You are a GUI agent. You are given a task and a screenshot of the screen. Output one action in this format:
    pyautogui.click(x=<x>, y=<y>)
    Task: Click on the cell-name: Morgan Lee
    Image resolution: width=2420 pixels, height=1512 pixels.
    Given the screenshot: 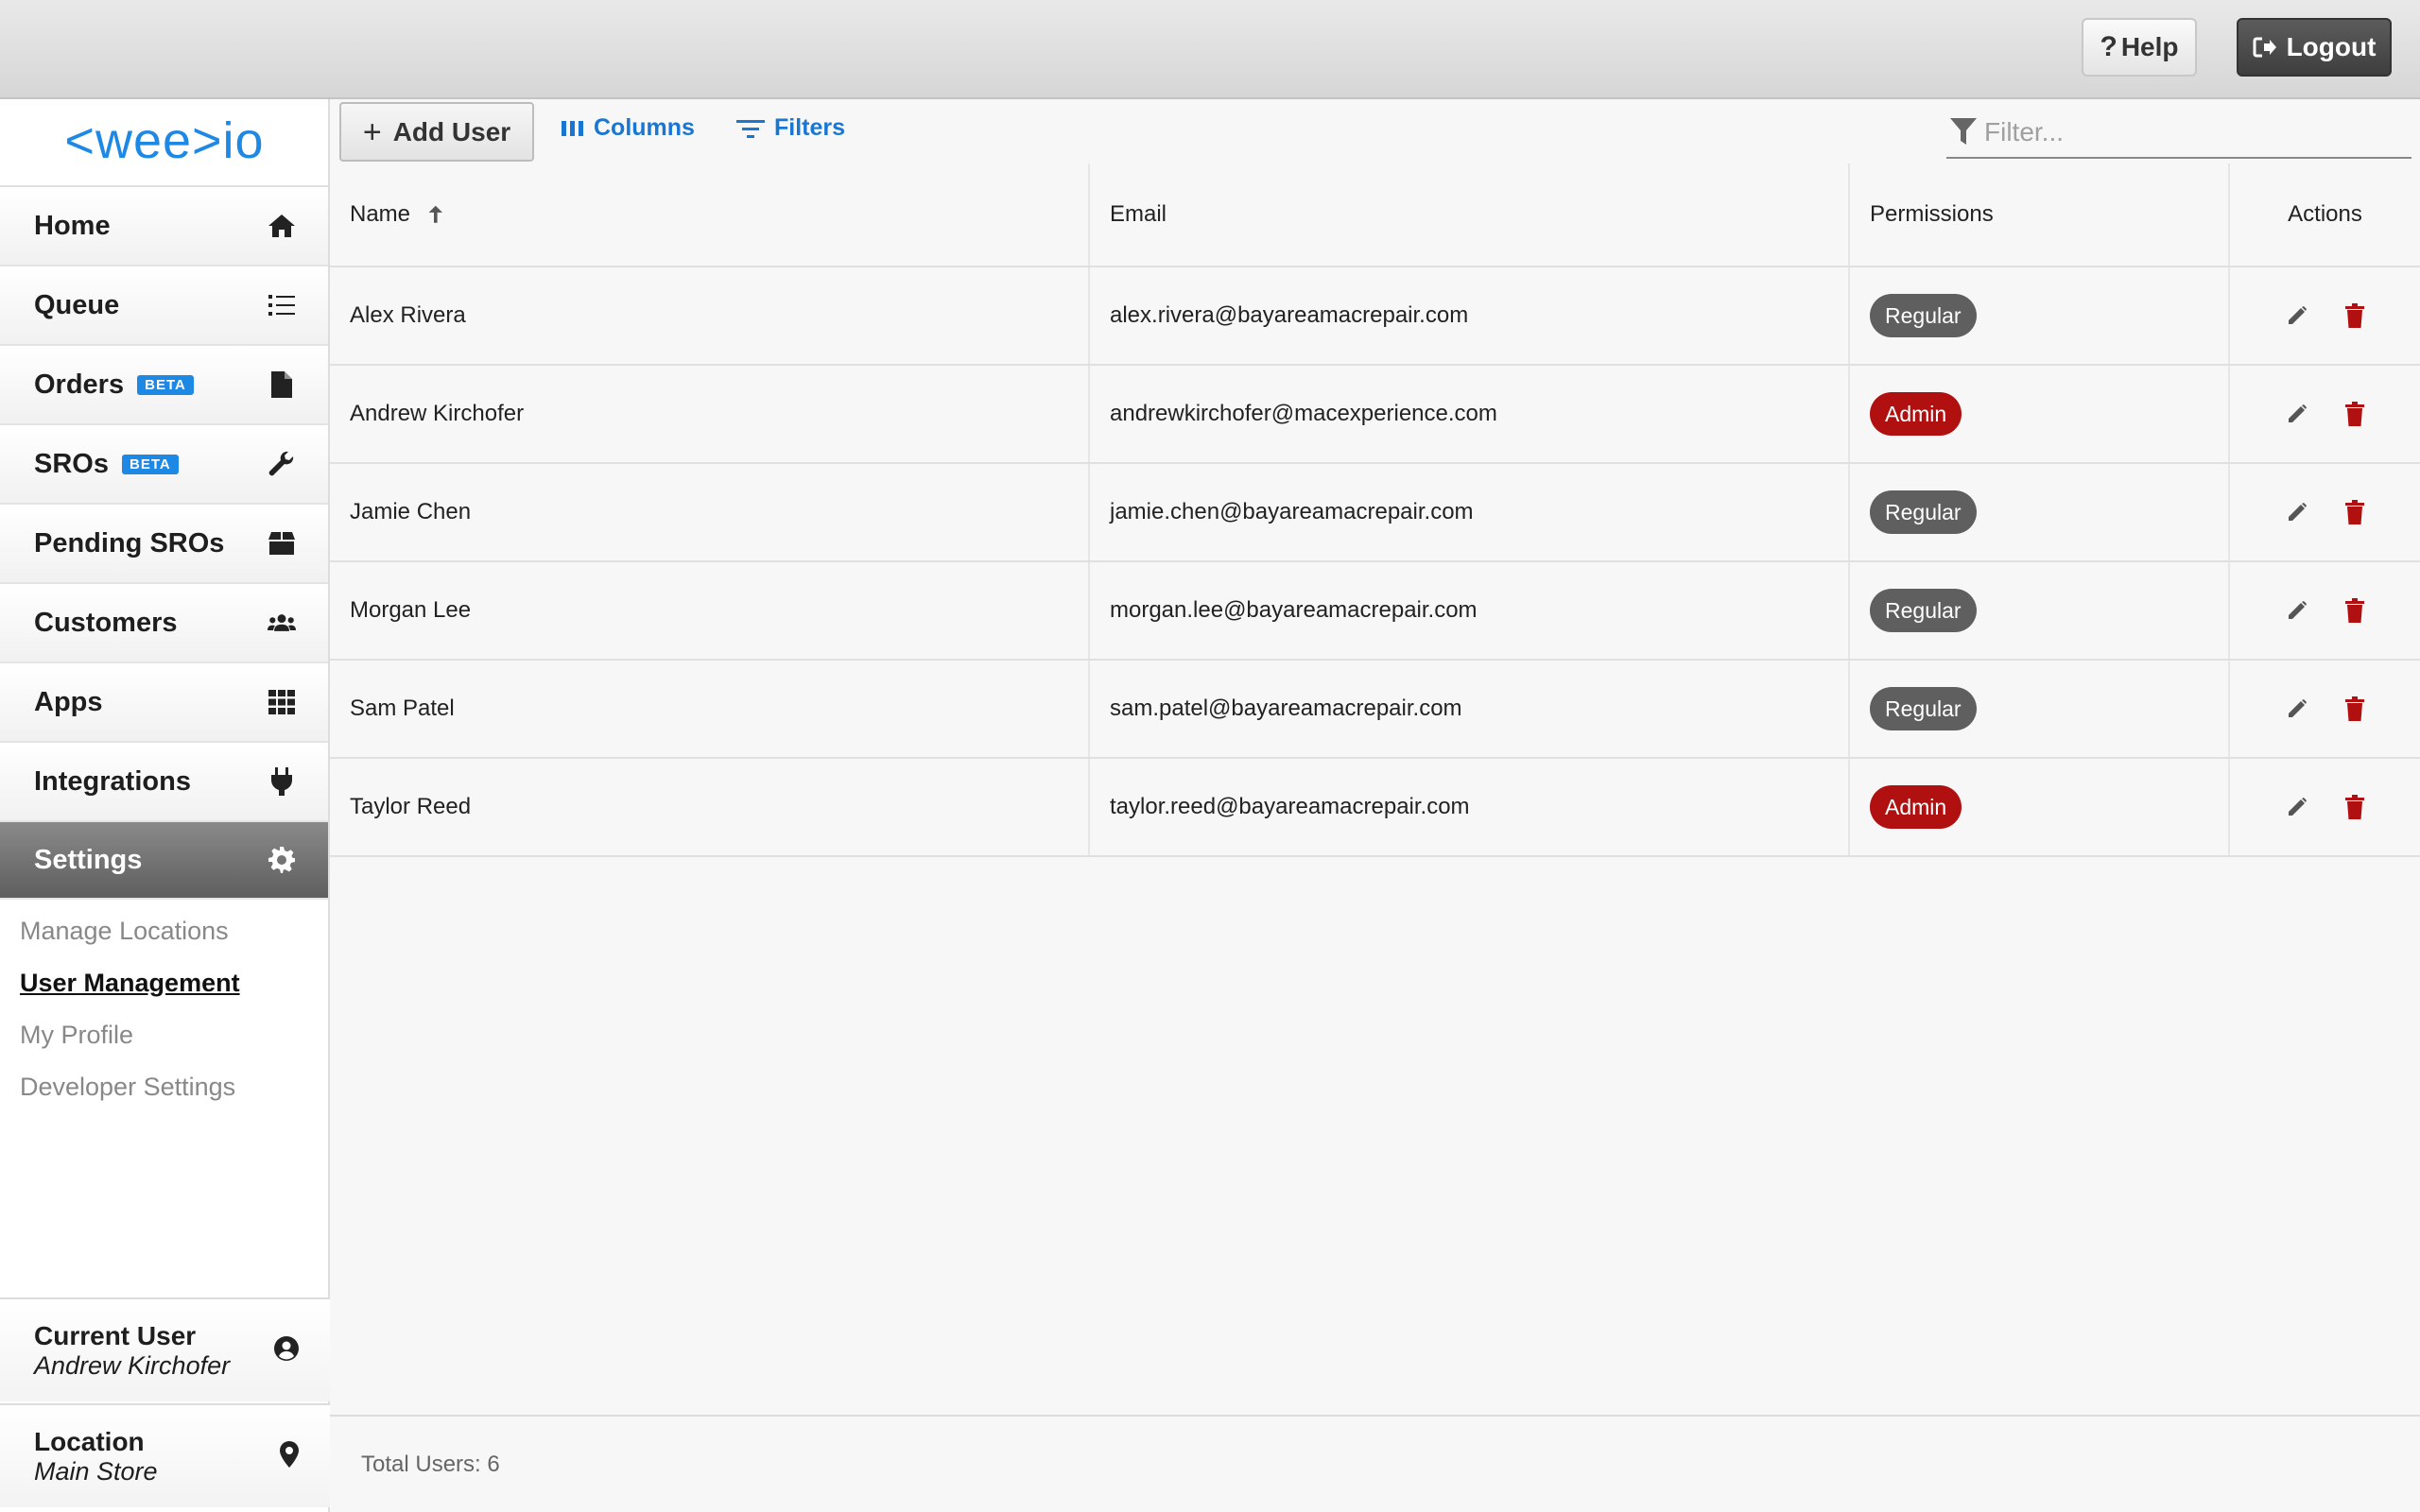 What is the action you would take?
    pyautogui.click(x=710, y=610)
    